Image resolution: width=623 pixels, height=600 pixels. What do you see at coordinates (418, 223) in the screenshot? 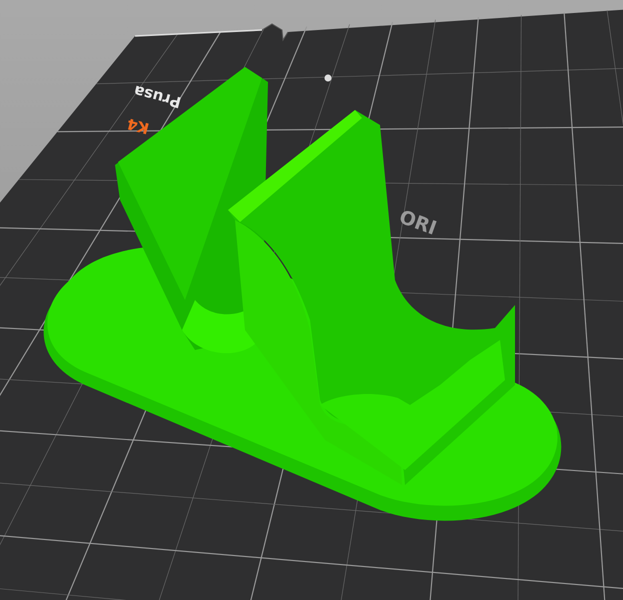
I see `bed-label: ORI` at bounding box center [418, 223].